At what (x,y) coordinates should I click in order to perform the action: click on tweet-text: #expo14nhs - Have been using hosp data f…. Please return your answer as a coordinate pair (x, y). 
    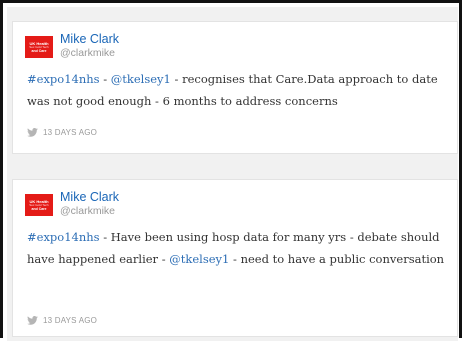
    Looking at the image, I should click on (237, 248).